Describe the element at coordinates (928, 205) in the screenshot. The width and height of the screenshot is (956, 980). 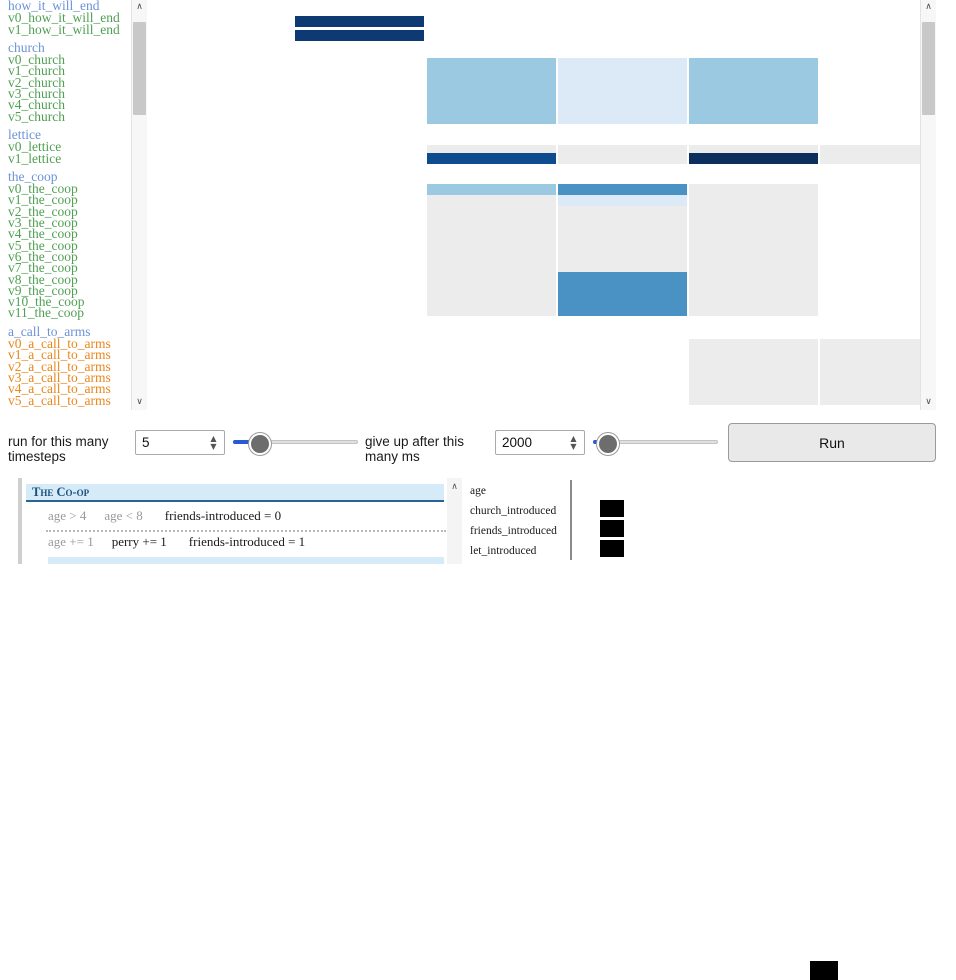
I see `timeline-scrollbar: ∧ ∨` at that location.